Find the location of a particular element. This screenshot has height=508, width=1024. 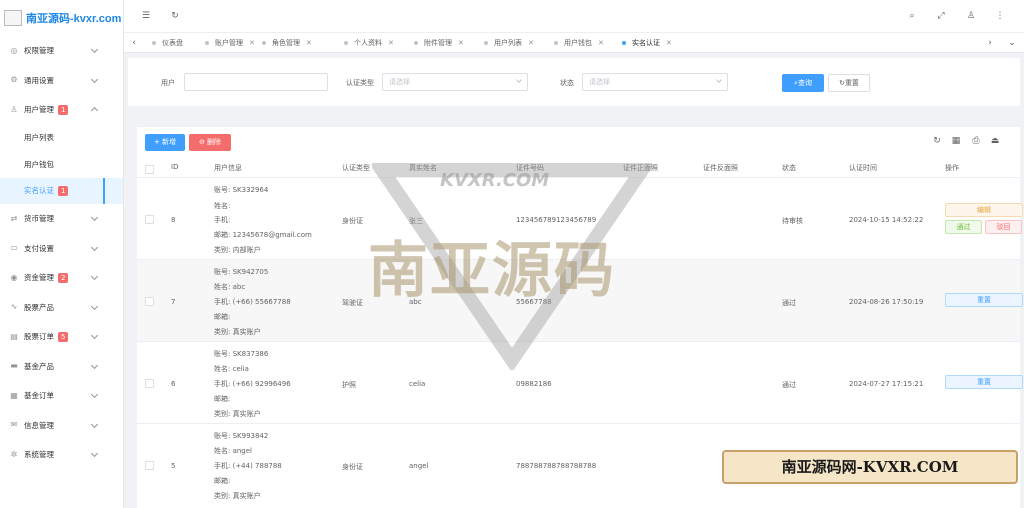

sidebar-subitem-verification: 实名认证 1 is located at coordinates (61, 190).